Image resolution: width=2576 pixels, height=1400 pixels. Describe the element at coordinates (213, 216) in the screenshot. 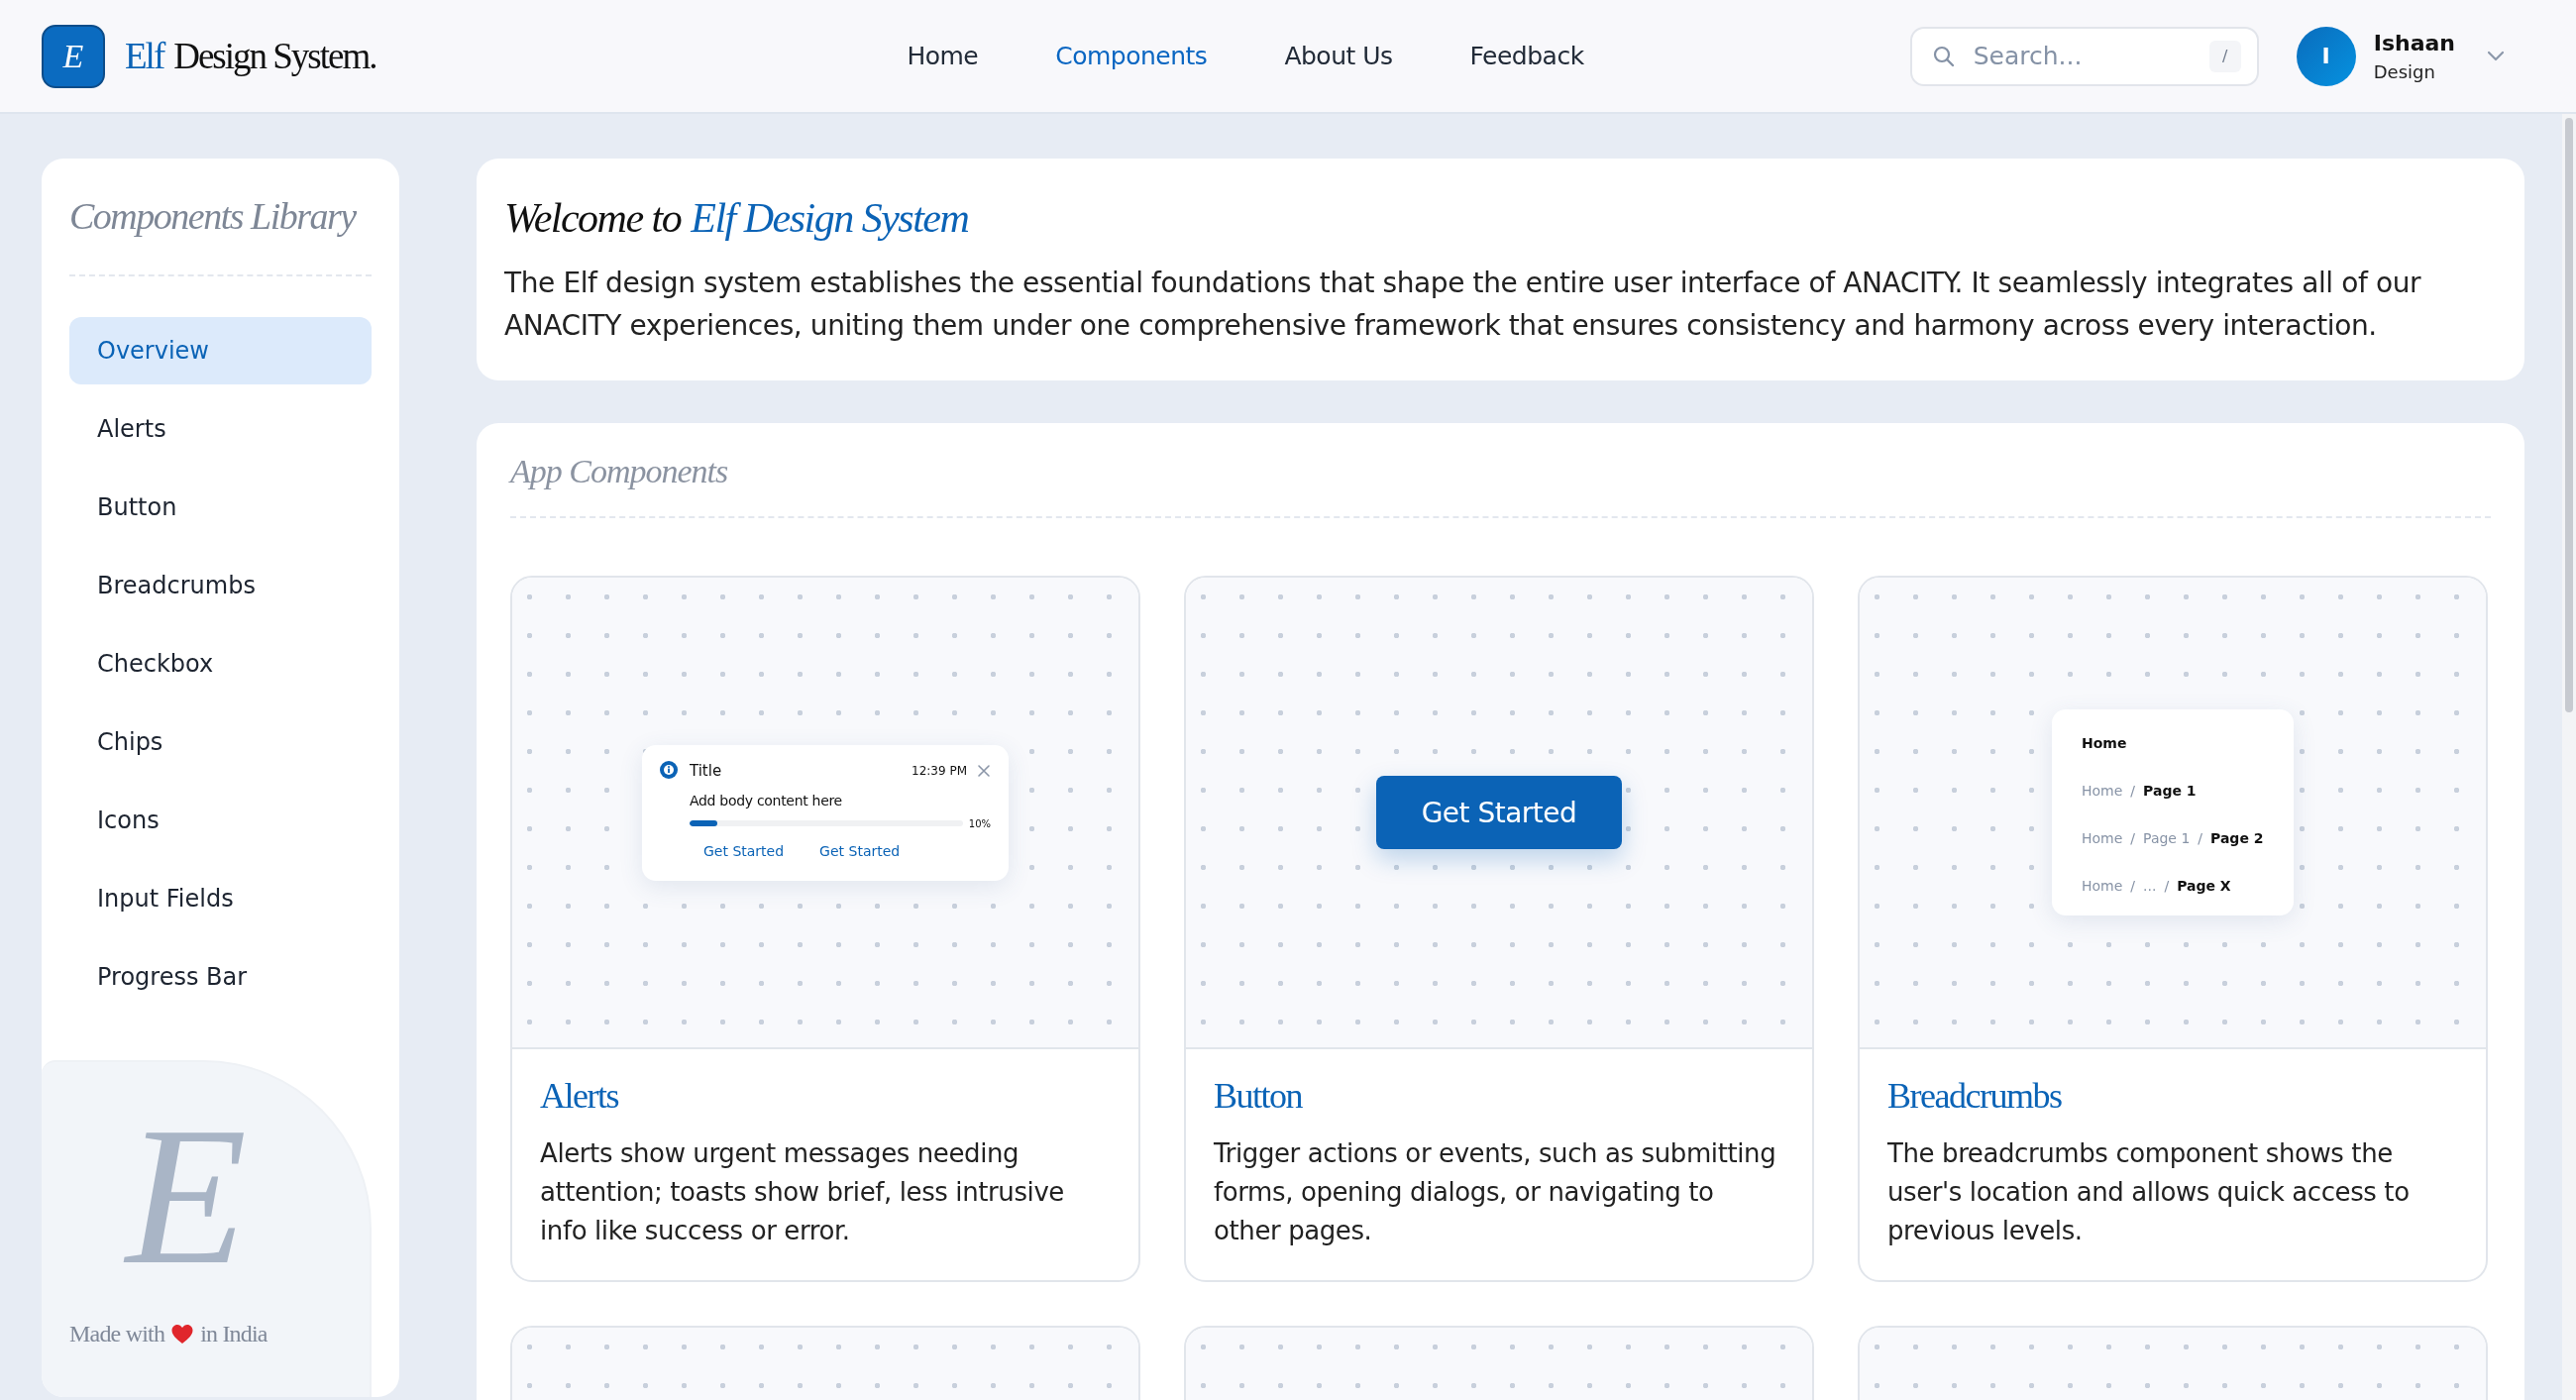

I see `sidebar-title: Components Library` at that location.